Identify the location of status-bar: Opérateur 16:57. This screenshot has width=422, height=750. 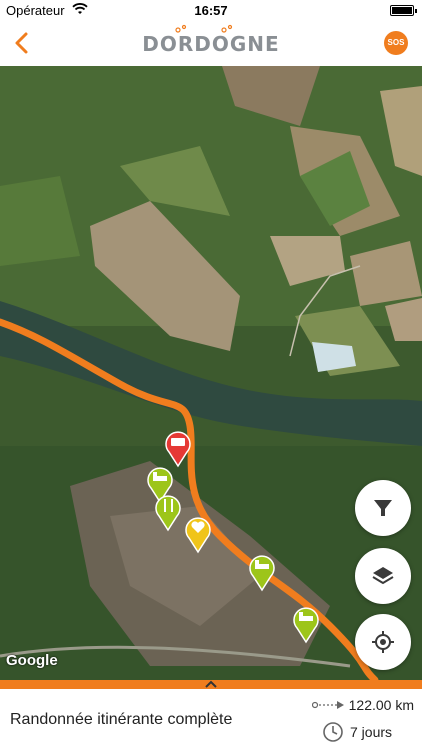
(211, 11).